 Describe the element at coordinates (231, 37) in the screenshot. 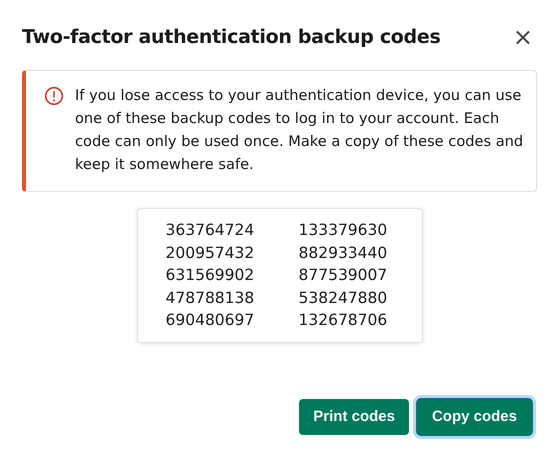

I see `dialog-title: Two-factor authentication backup codes` at that location.